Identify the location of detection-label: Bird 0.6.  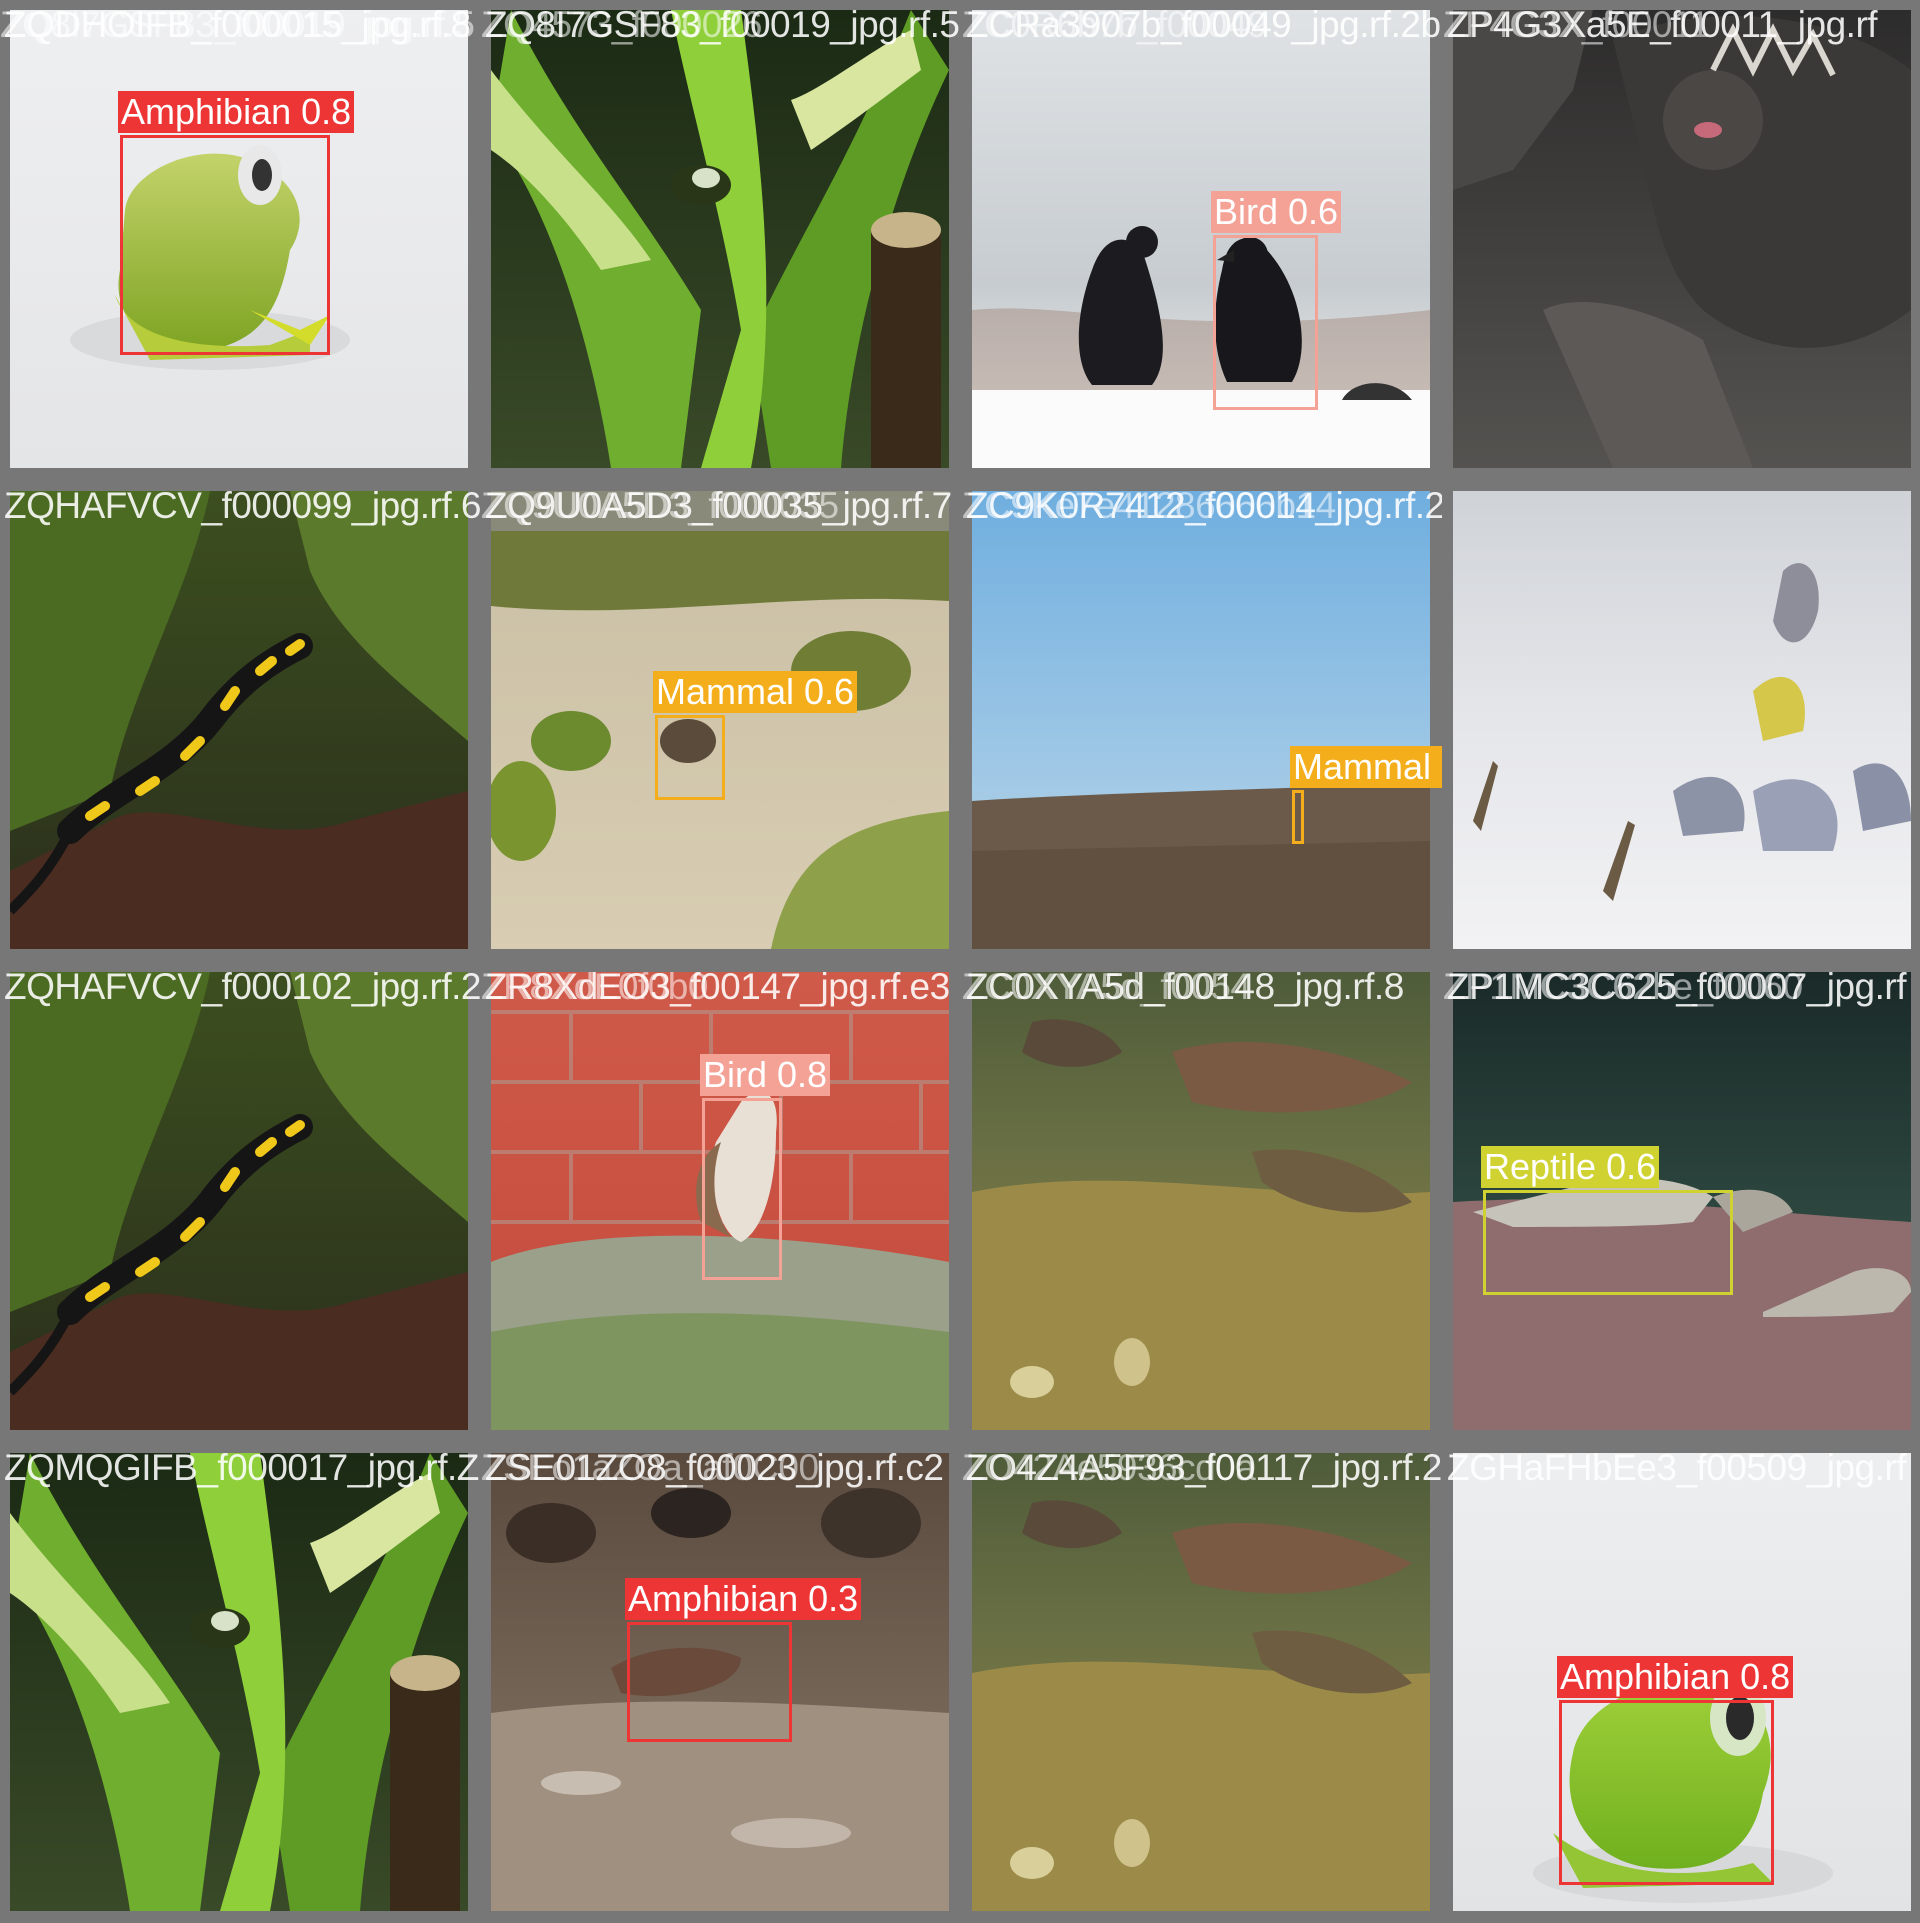
(1276, 212).